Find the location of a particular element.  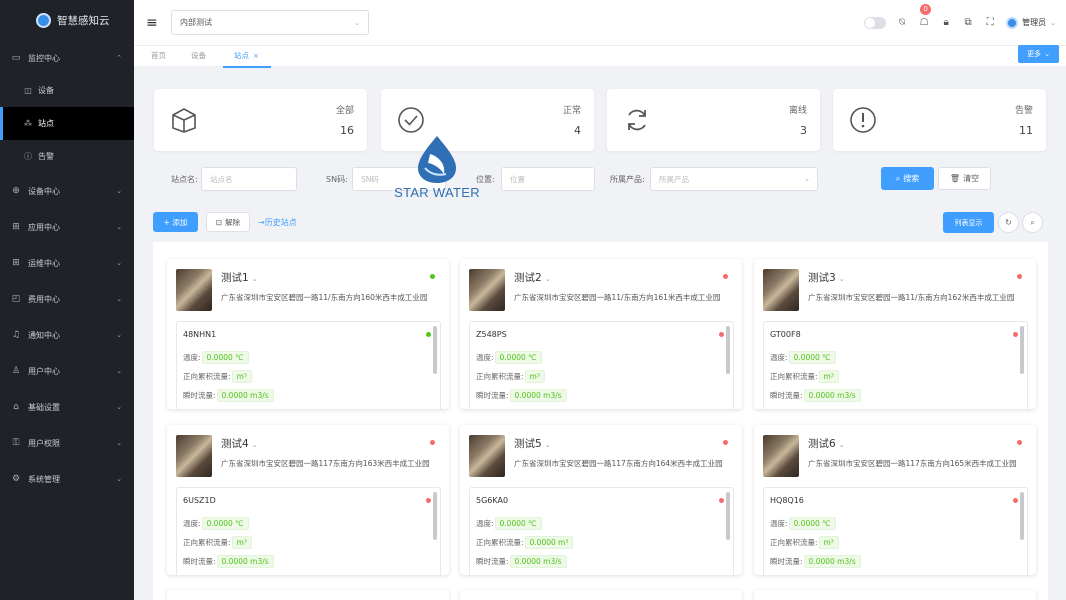

sidebar-subitem-alert: ⓘ 告警 is located at coordinates (67, 156).